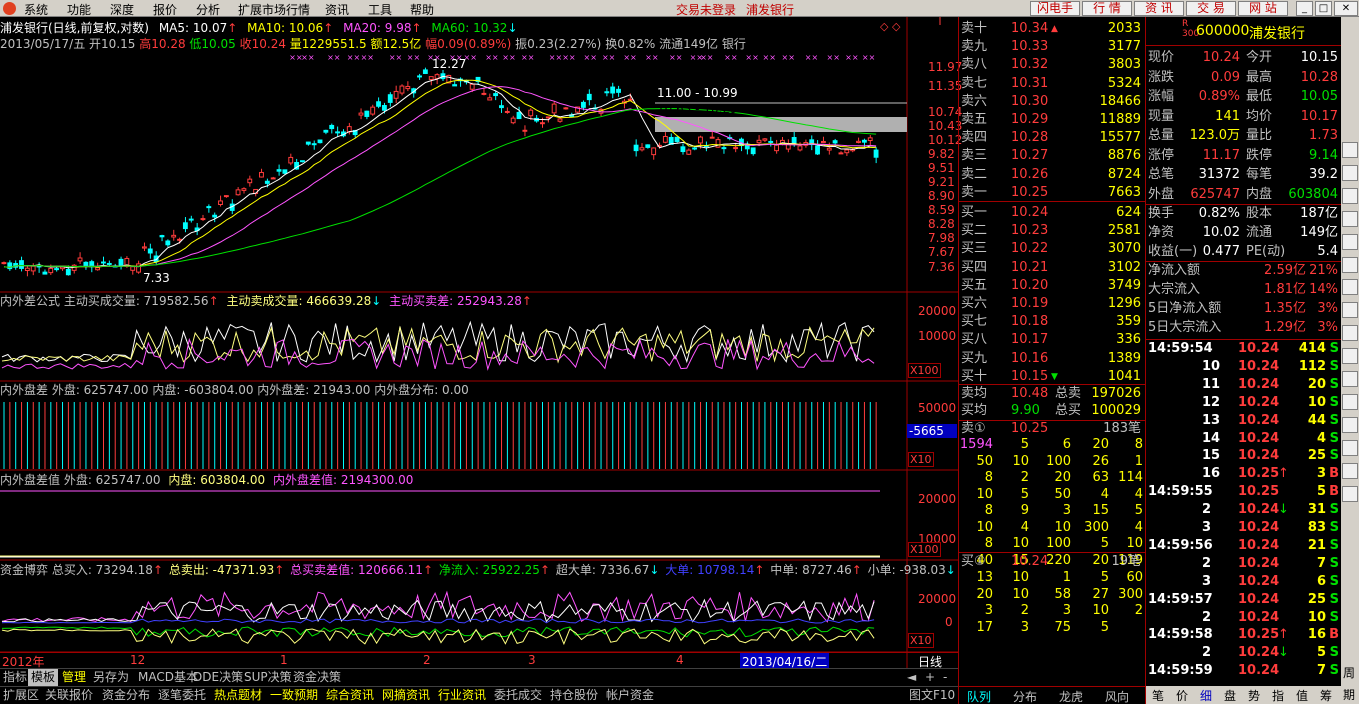  I want to click on order-book-level: 买五 10.20 3749, so click(1052, 286).